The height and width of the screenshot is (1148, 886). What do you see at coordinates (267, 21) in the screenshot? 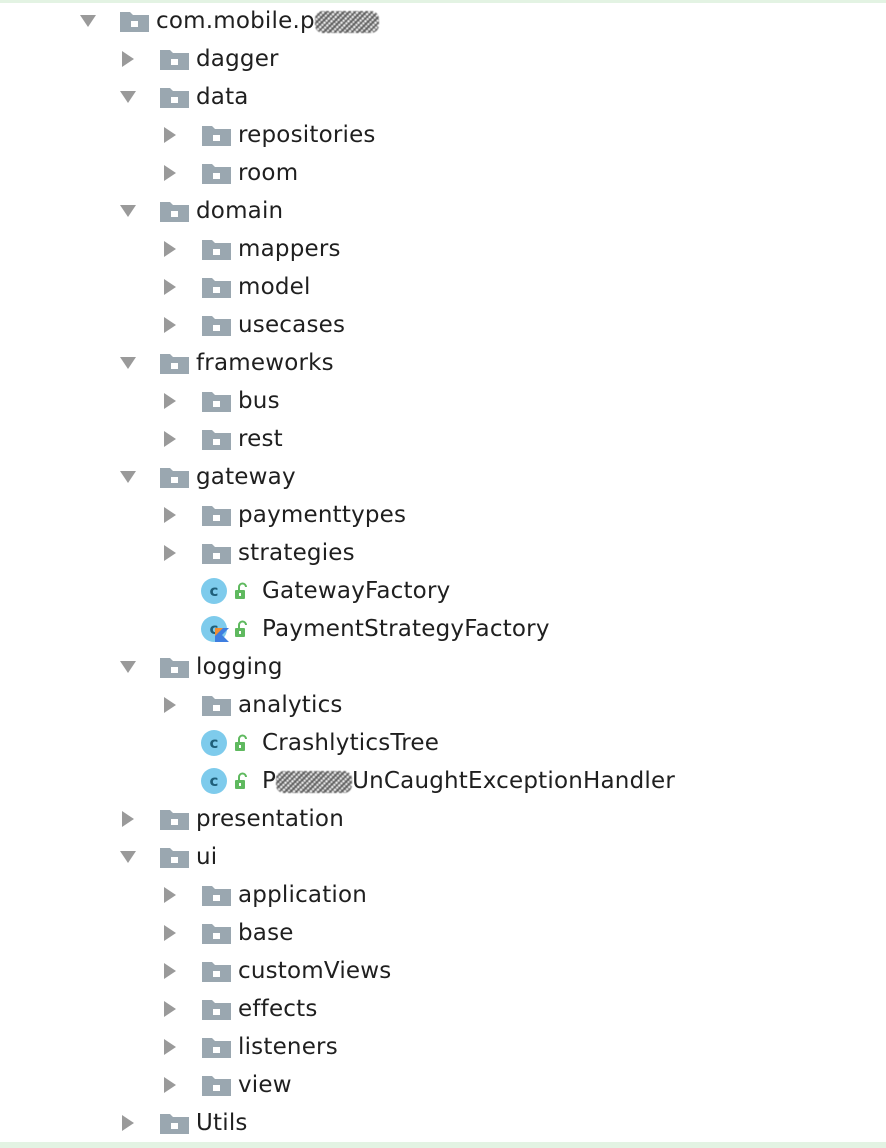
I see `tree-item-label: com.mobile.p` at bounding box center [267, 21].